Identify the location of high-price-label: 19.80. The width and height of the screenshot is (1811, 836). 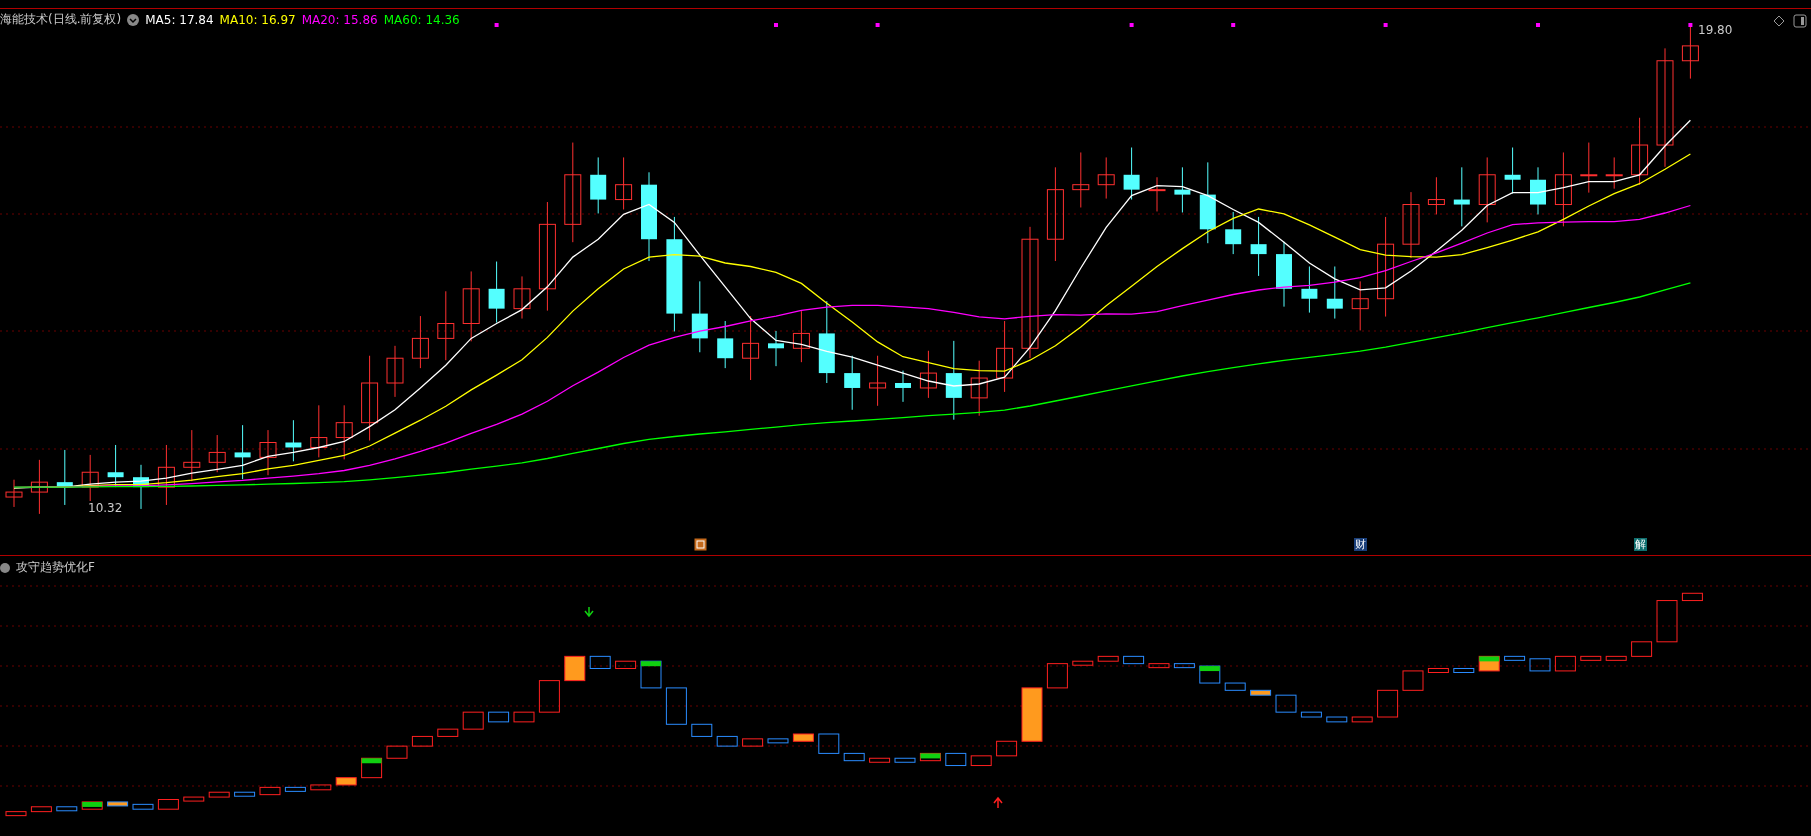
(1715, 30).